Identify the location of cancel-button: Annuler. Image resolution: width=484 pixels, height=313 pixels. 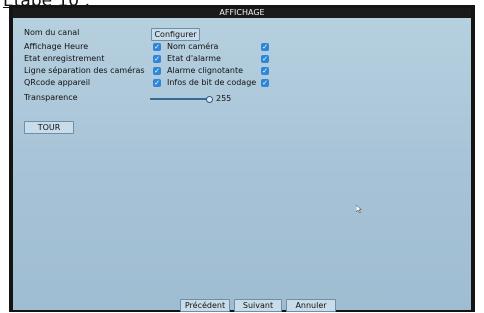
(311, 305).